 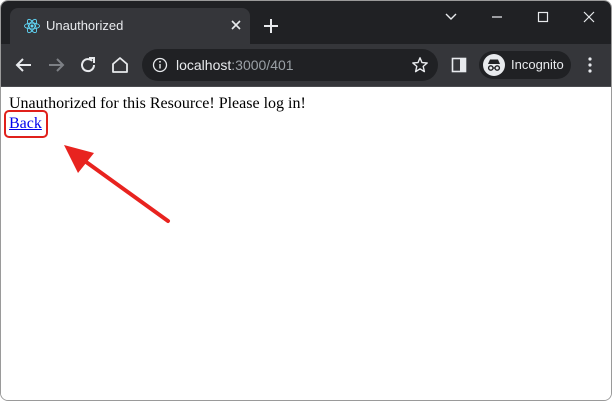 What do you see at coordinates (262, 65) in the screenshot?
I see `url-path: :3000/401` at bounding box center [262, 65].